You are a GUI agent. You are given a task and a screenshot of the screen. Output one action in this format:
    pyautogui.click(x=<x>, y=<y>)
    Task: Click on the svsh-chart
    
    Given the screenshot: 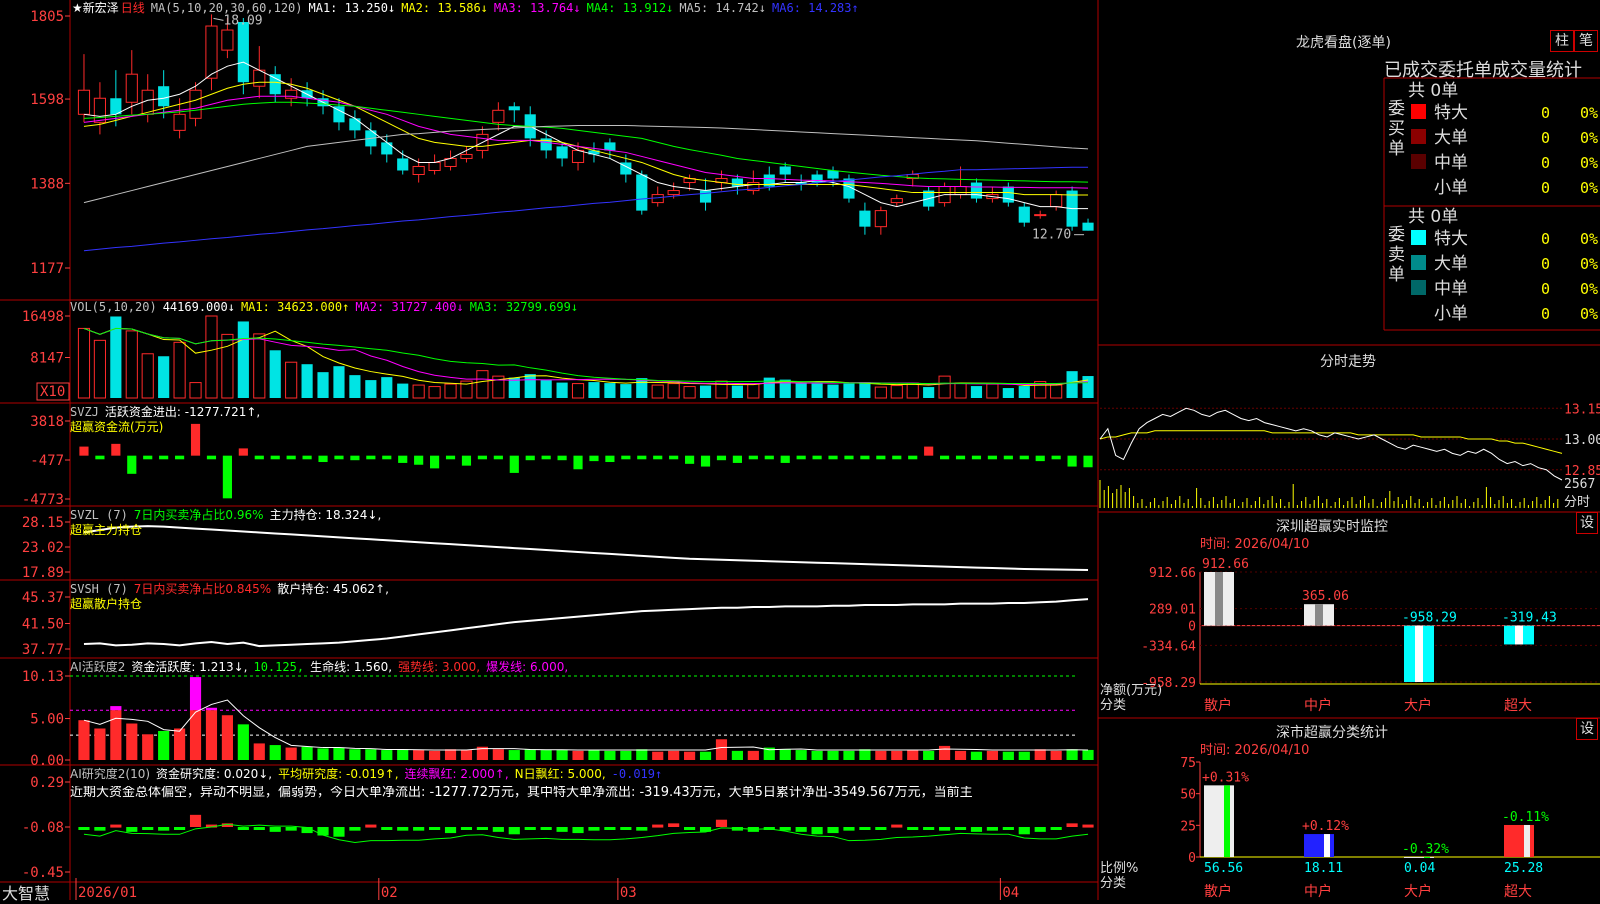 What is the action you would take?
    pyautogui.click(x=586, y=623)
    